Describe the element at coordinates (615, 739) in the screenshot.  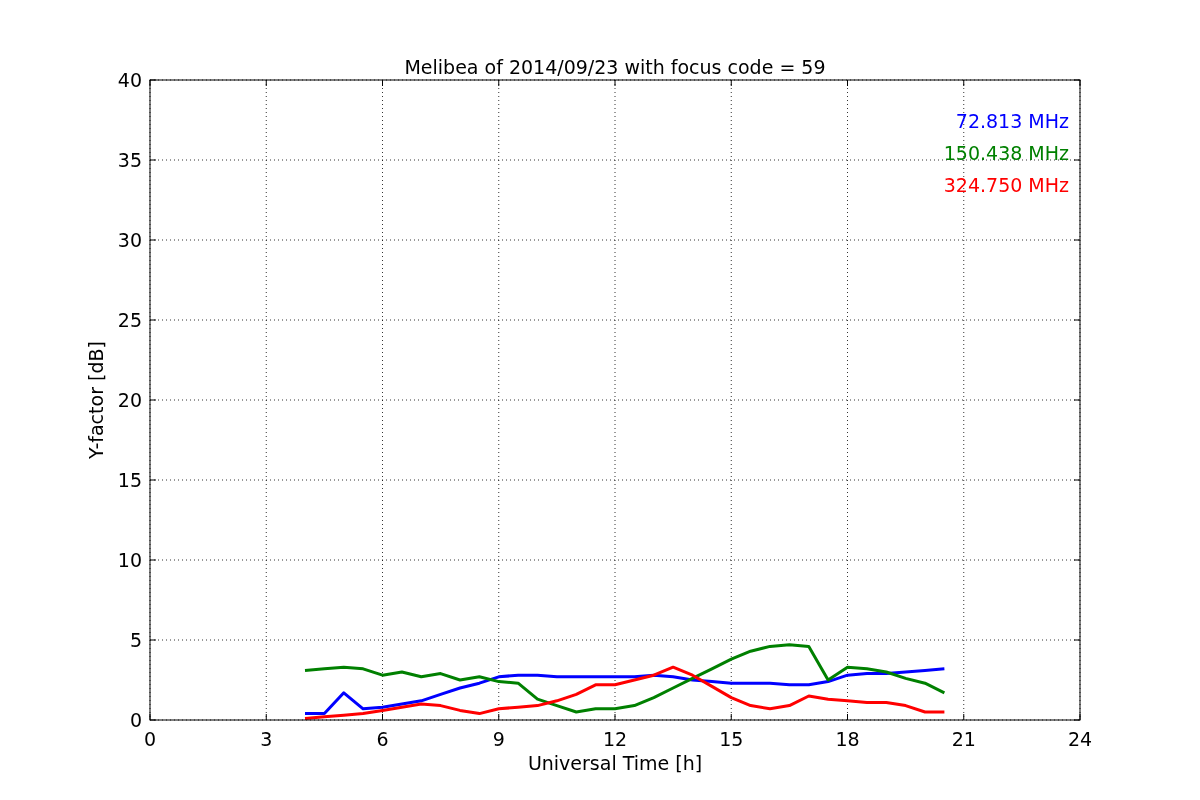
I see `x-tick-label: 12` at that location.